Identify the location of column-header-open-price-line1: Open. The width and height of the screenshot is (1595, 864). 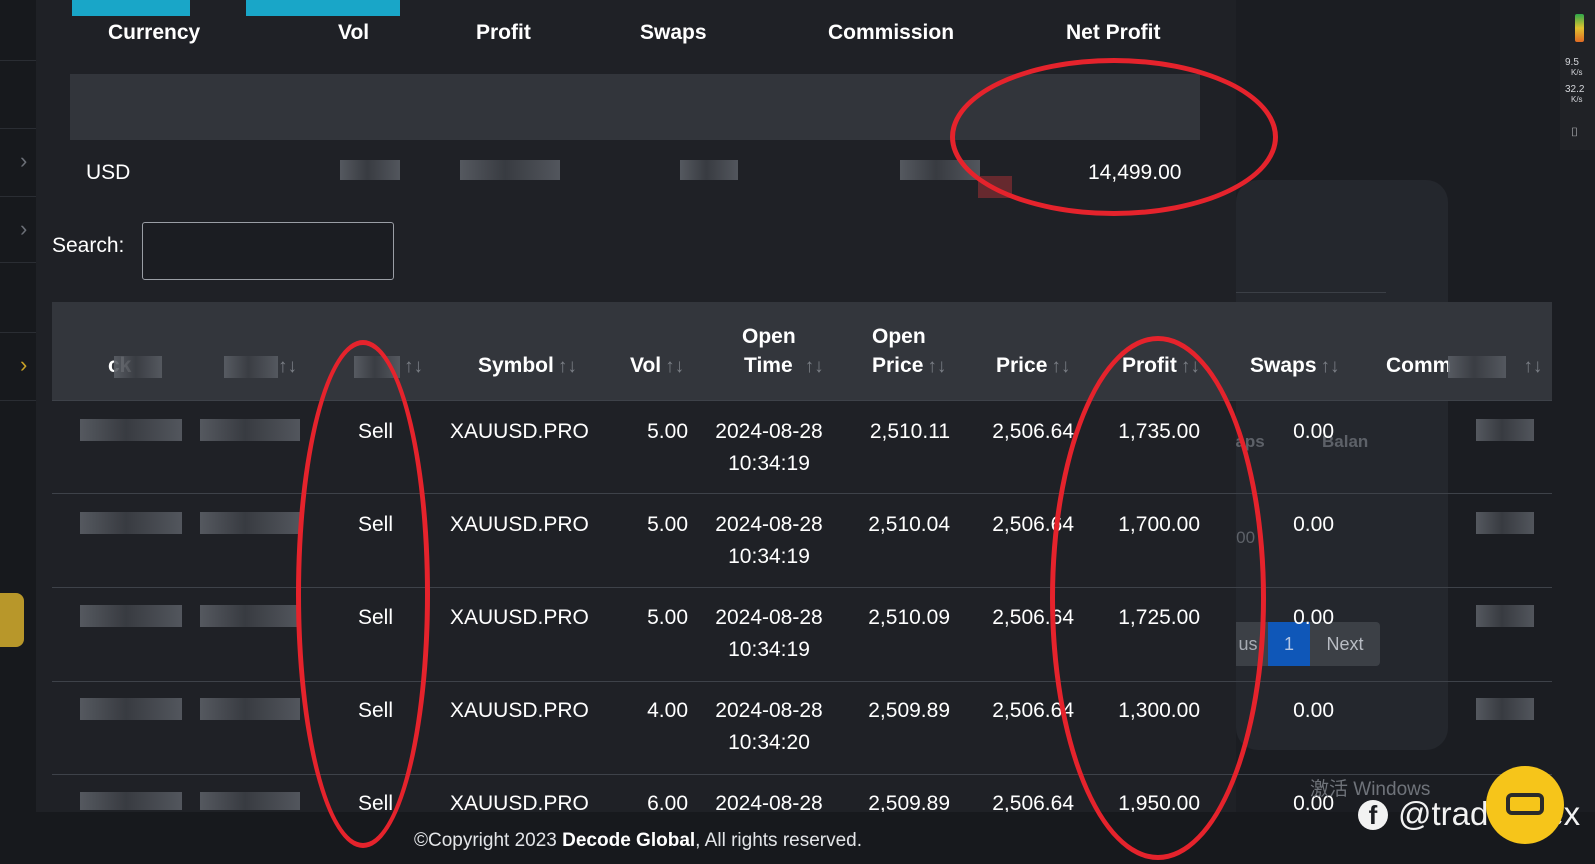
(899, 337).